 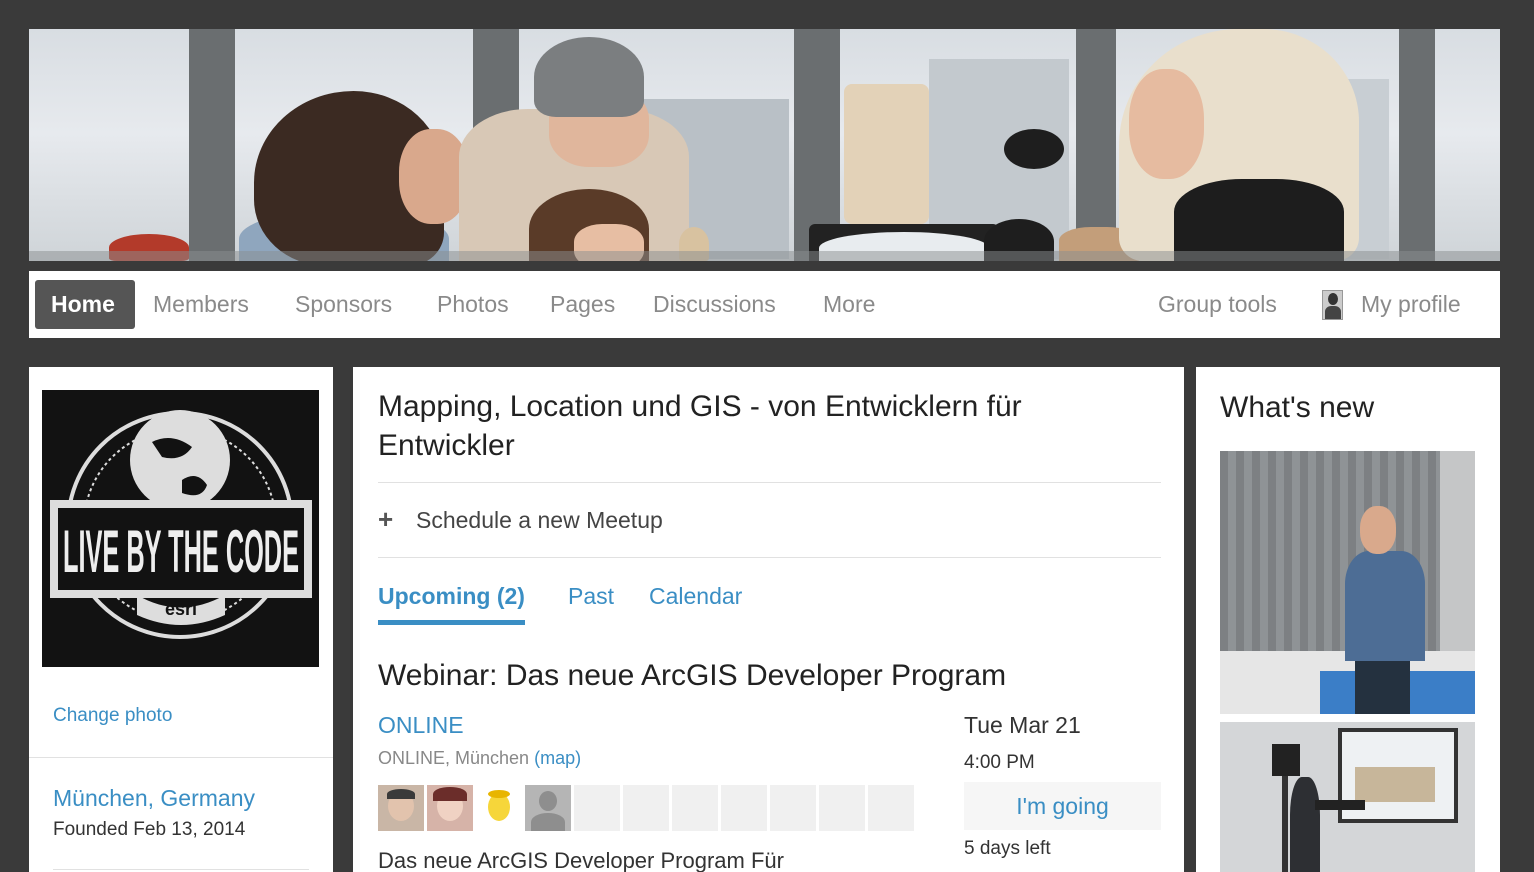 I want to click on nav-photos: Photos, so click(x=473, y=304).